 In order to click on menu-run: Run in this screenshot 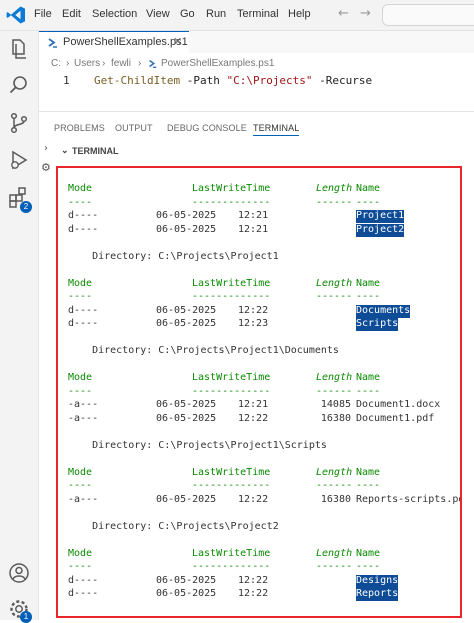, I will do `click(216, 14)`.